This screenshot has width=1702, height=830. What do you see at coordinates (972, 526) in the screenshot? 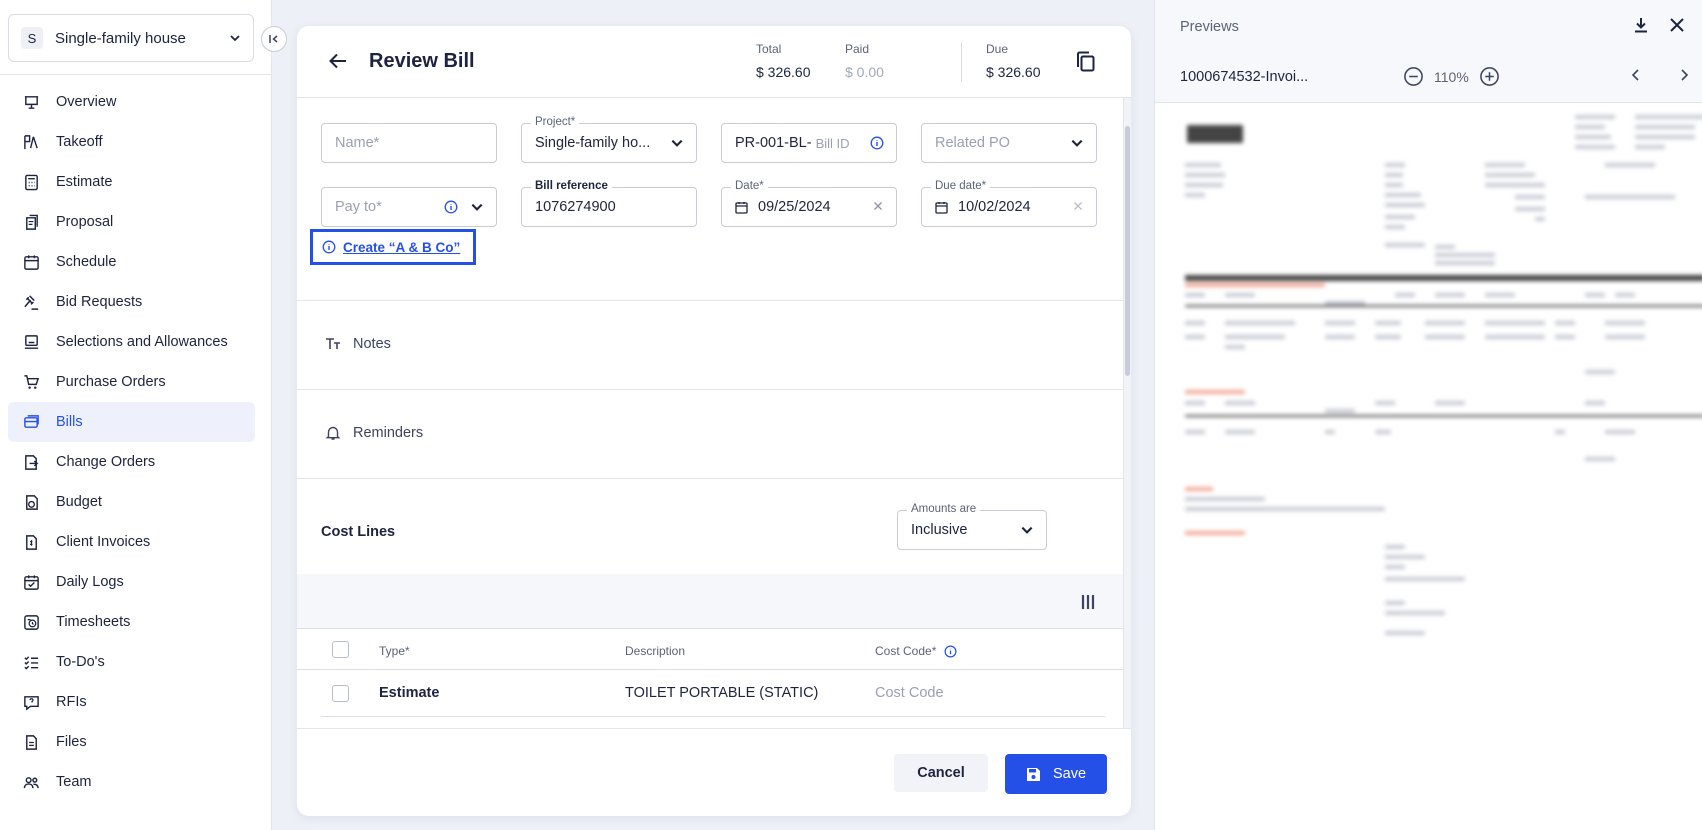
I see `amounts-are-select: Amounts are Inclusive` at bounding box center [972, 526].